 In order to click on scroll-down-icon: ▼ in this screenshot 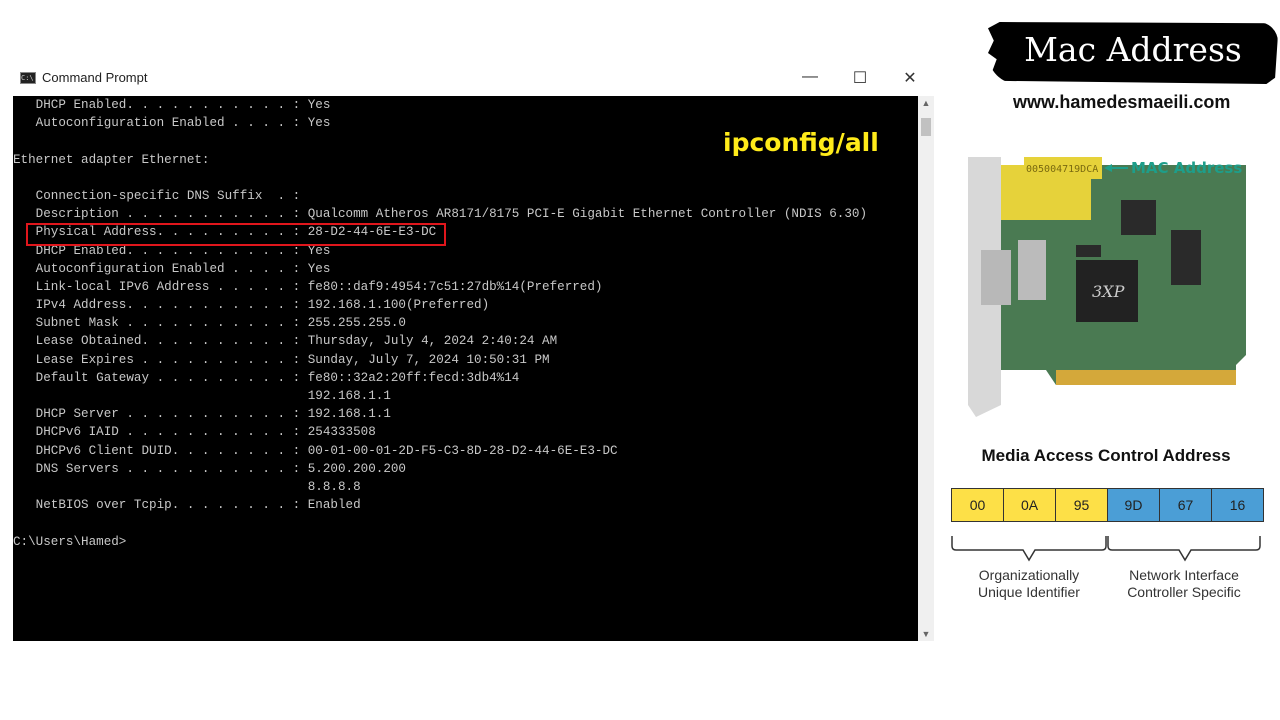, I will do `click(926, 634)`.